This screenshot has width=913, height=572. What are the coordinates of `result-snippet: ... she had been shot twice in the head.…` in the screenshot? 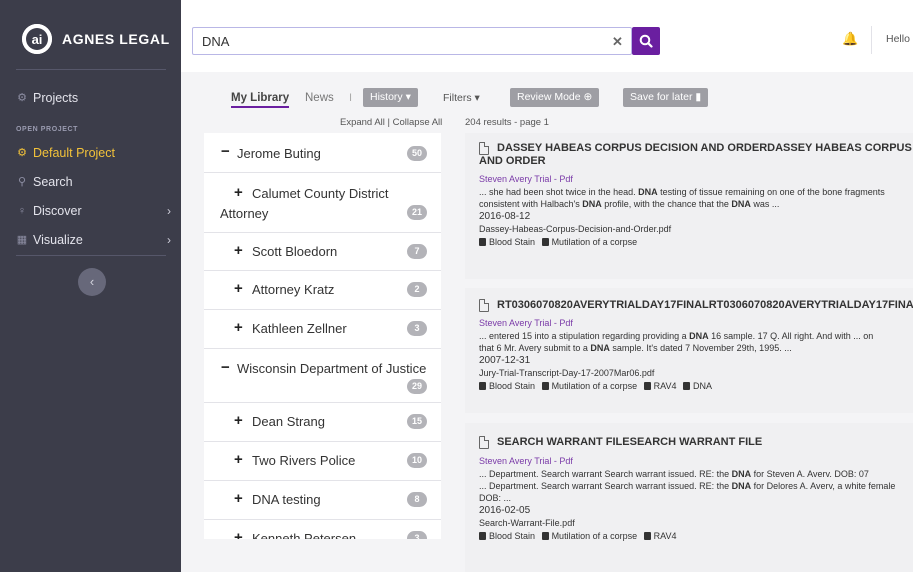 It's located at (682, 192).